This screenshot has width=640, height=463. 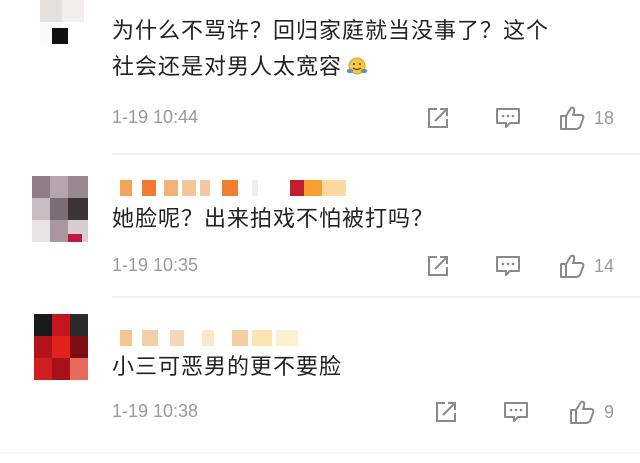 What do you see at coordinates (364, 118) in the screenshot?
I see `comment-meta: 1-19 10:44 18` at bounding box center [364, 118].